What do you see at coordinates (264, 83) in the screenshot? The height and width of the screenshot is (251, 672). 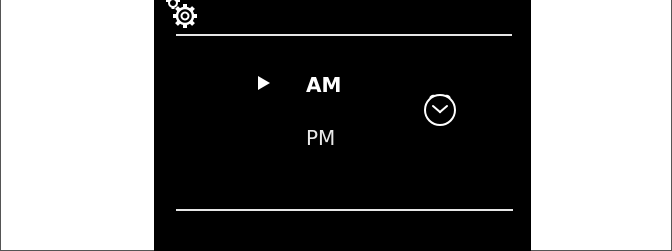 I see `play-arrow-icon` at bounding box center [264, 83].